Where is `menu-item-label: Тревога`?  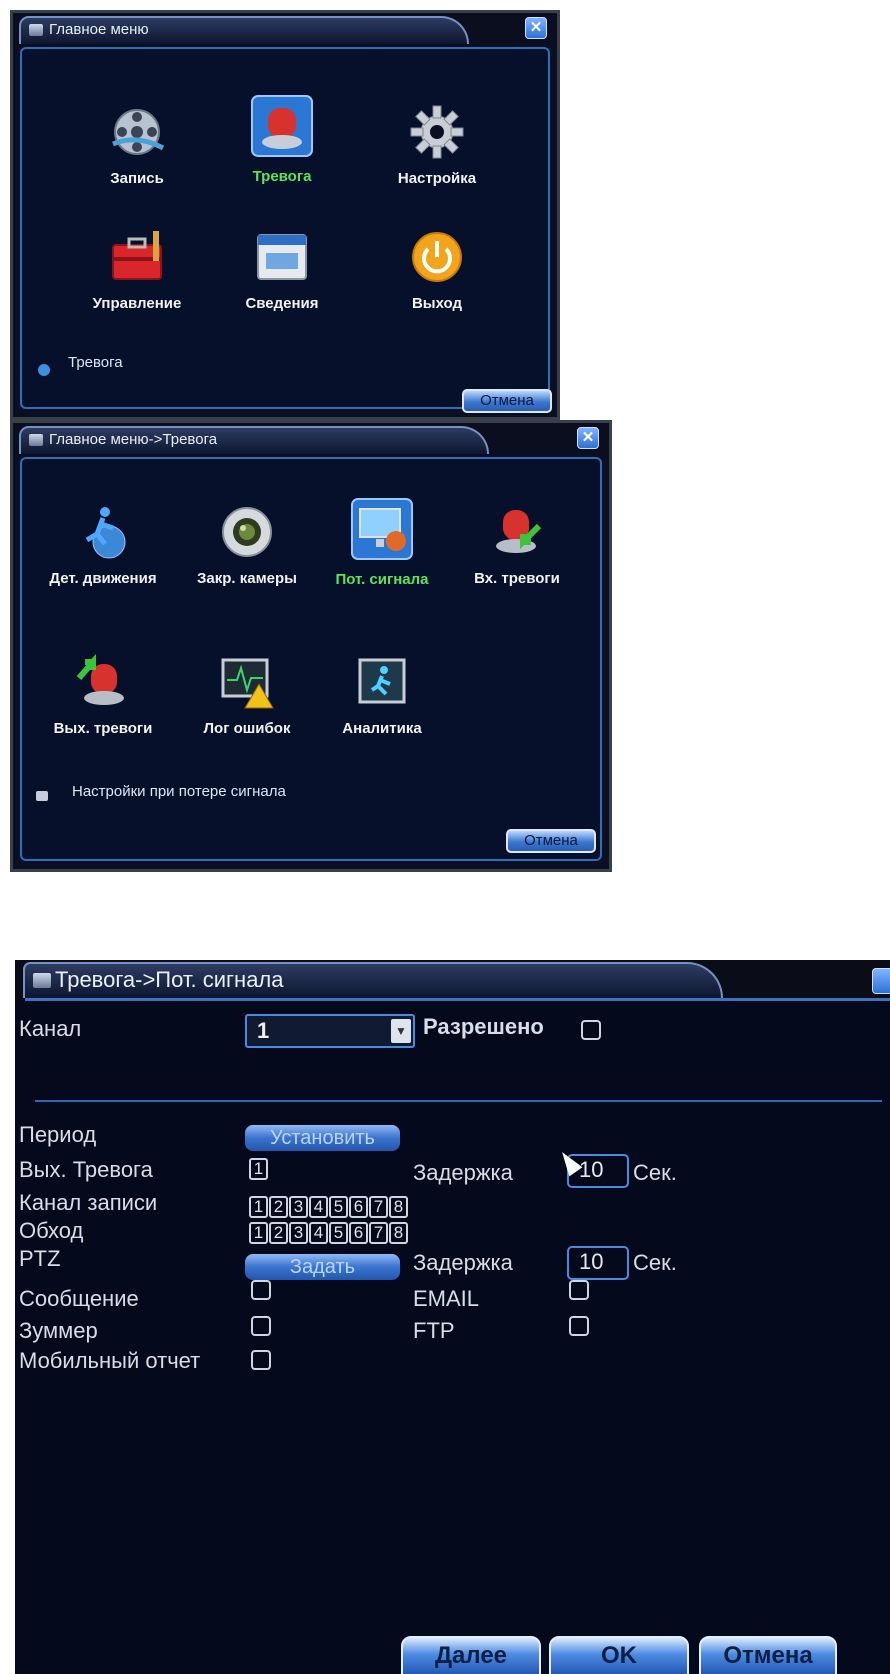 menu-item-label: Тревога is located at coordinates (282, 176).